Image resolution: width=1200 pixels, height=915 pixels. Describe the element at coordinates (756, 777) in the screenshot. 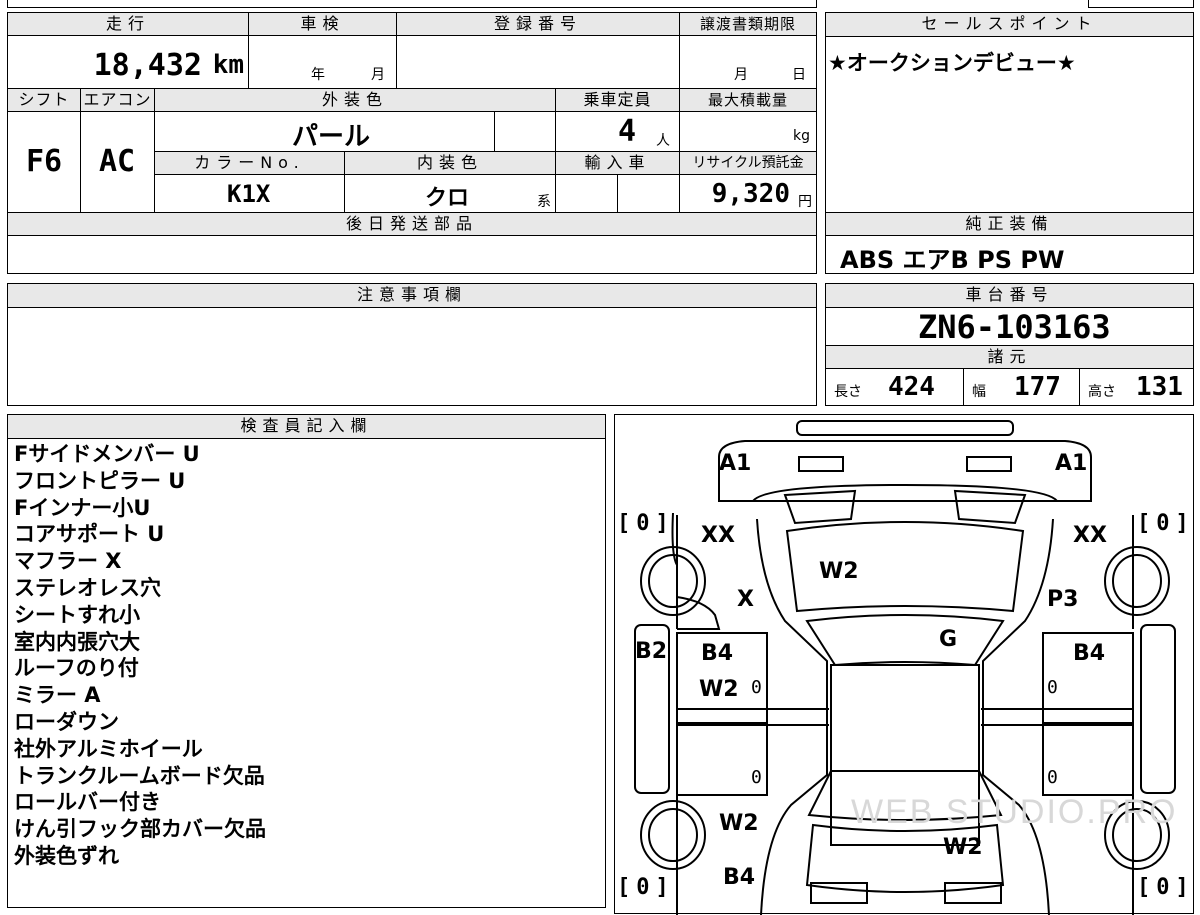

I see `door-zero-rear-left: 0` at that location.